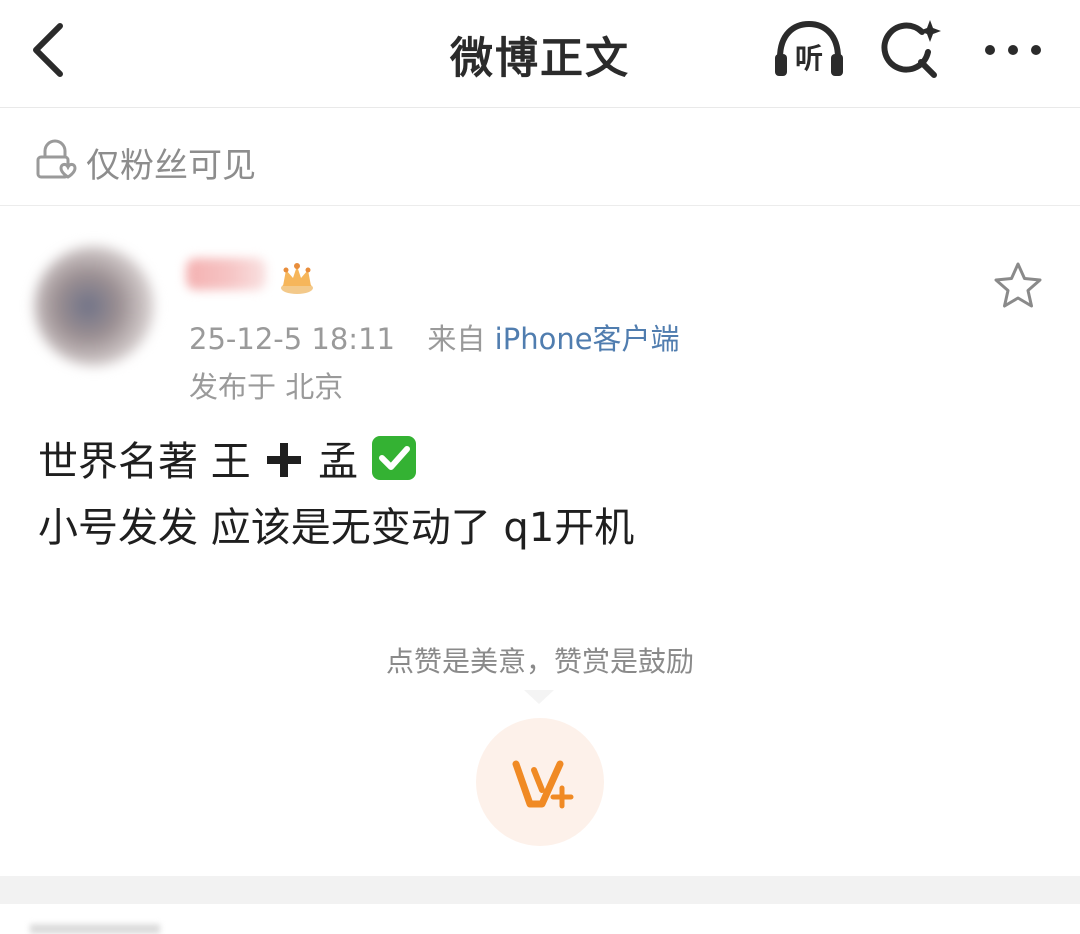  What do you see at coordinates (587, 339) in the screenshot?
I see `post-source-link: iPhone客户端` at bounding box center [587, 339].